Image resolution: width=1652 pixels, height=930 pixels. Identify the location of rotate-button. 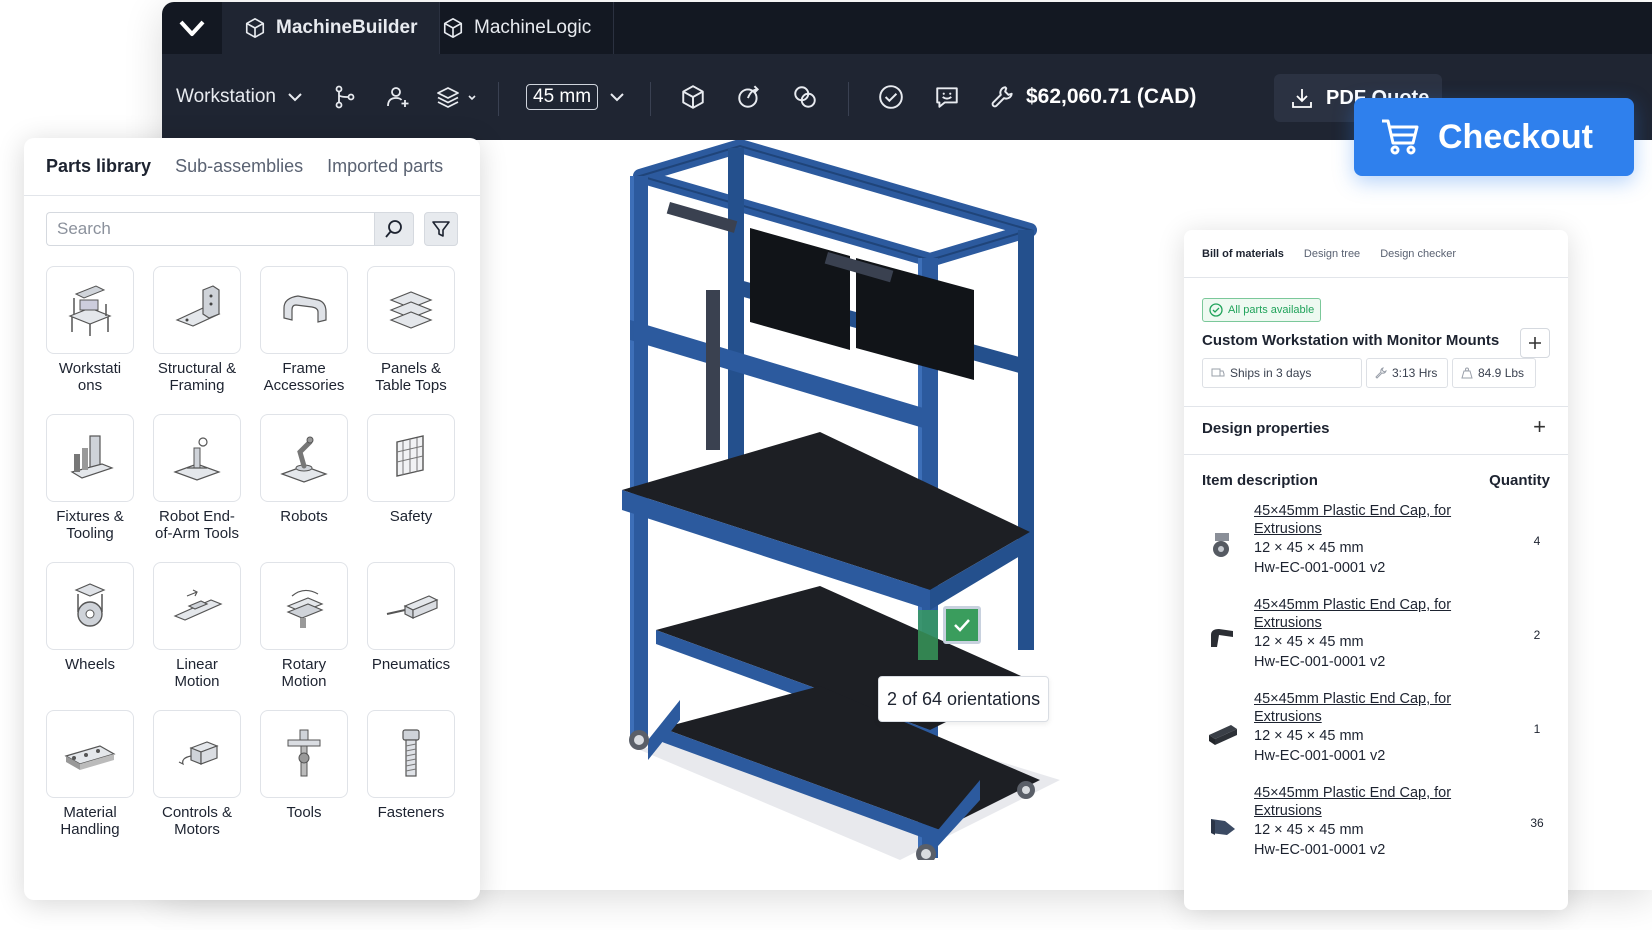
(749, 97).